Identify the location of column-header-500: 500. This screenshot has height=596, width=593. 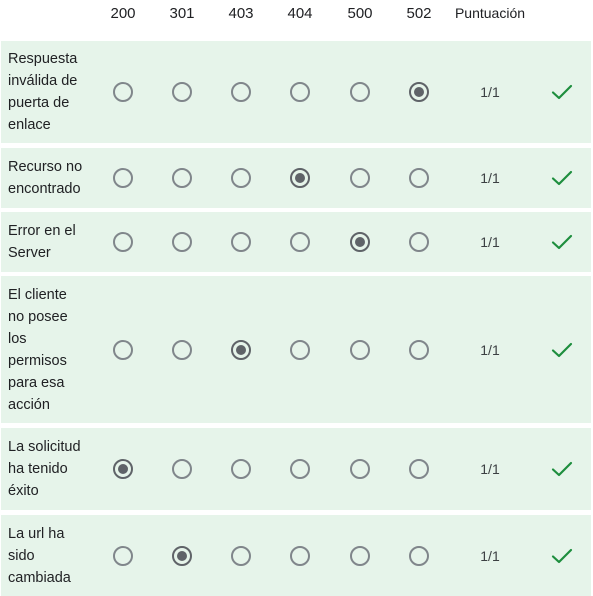
(360, 13).